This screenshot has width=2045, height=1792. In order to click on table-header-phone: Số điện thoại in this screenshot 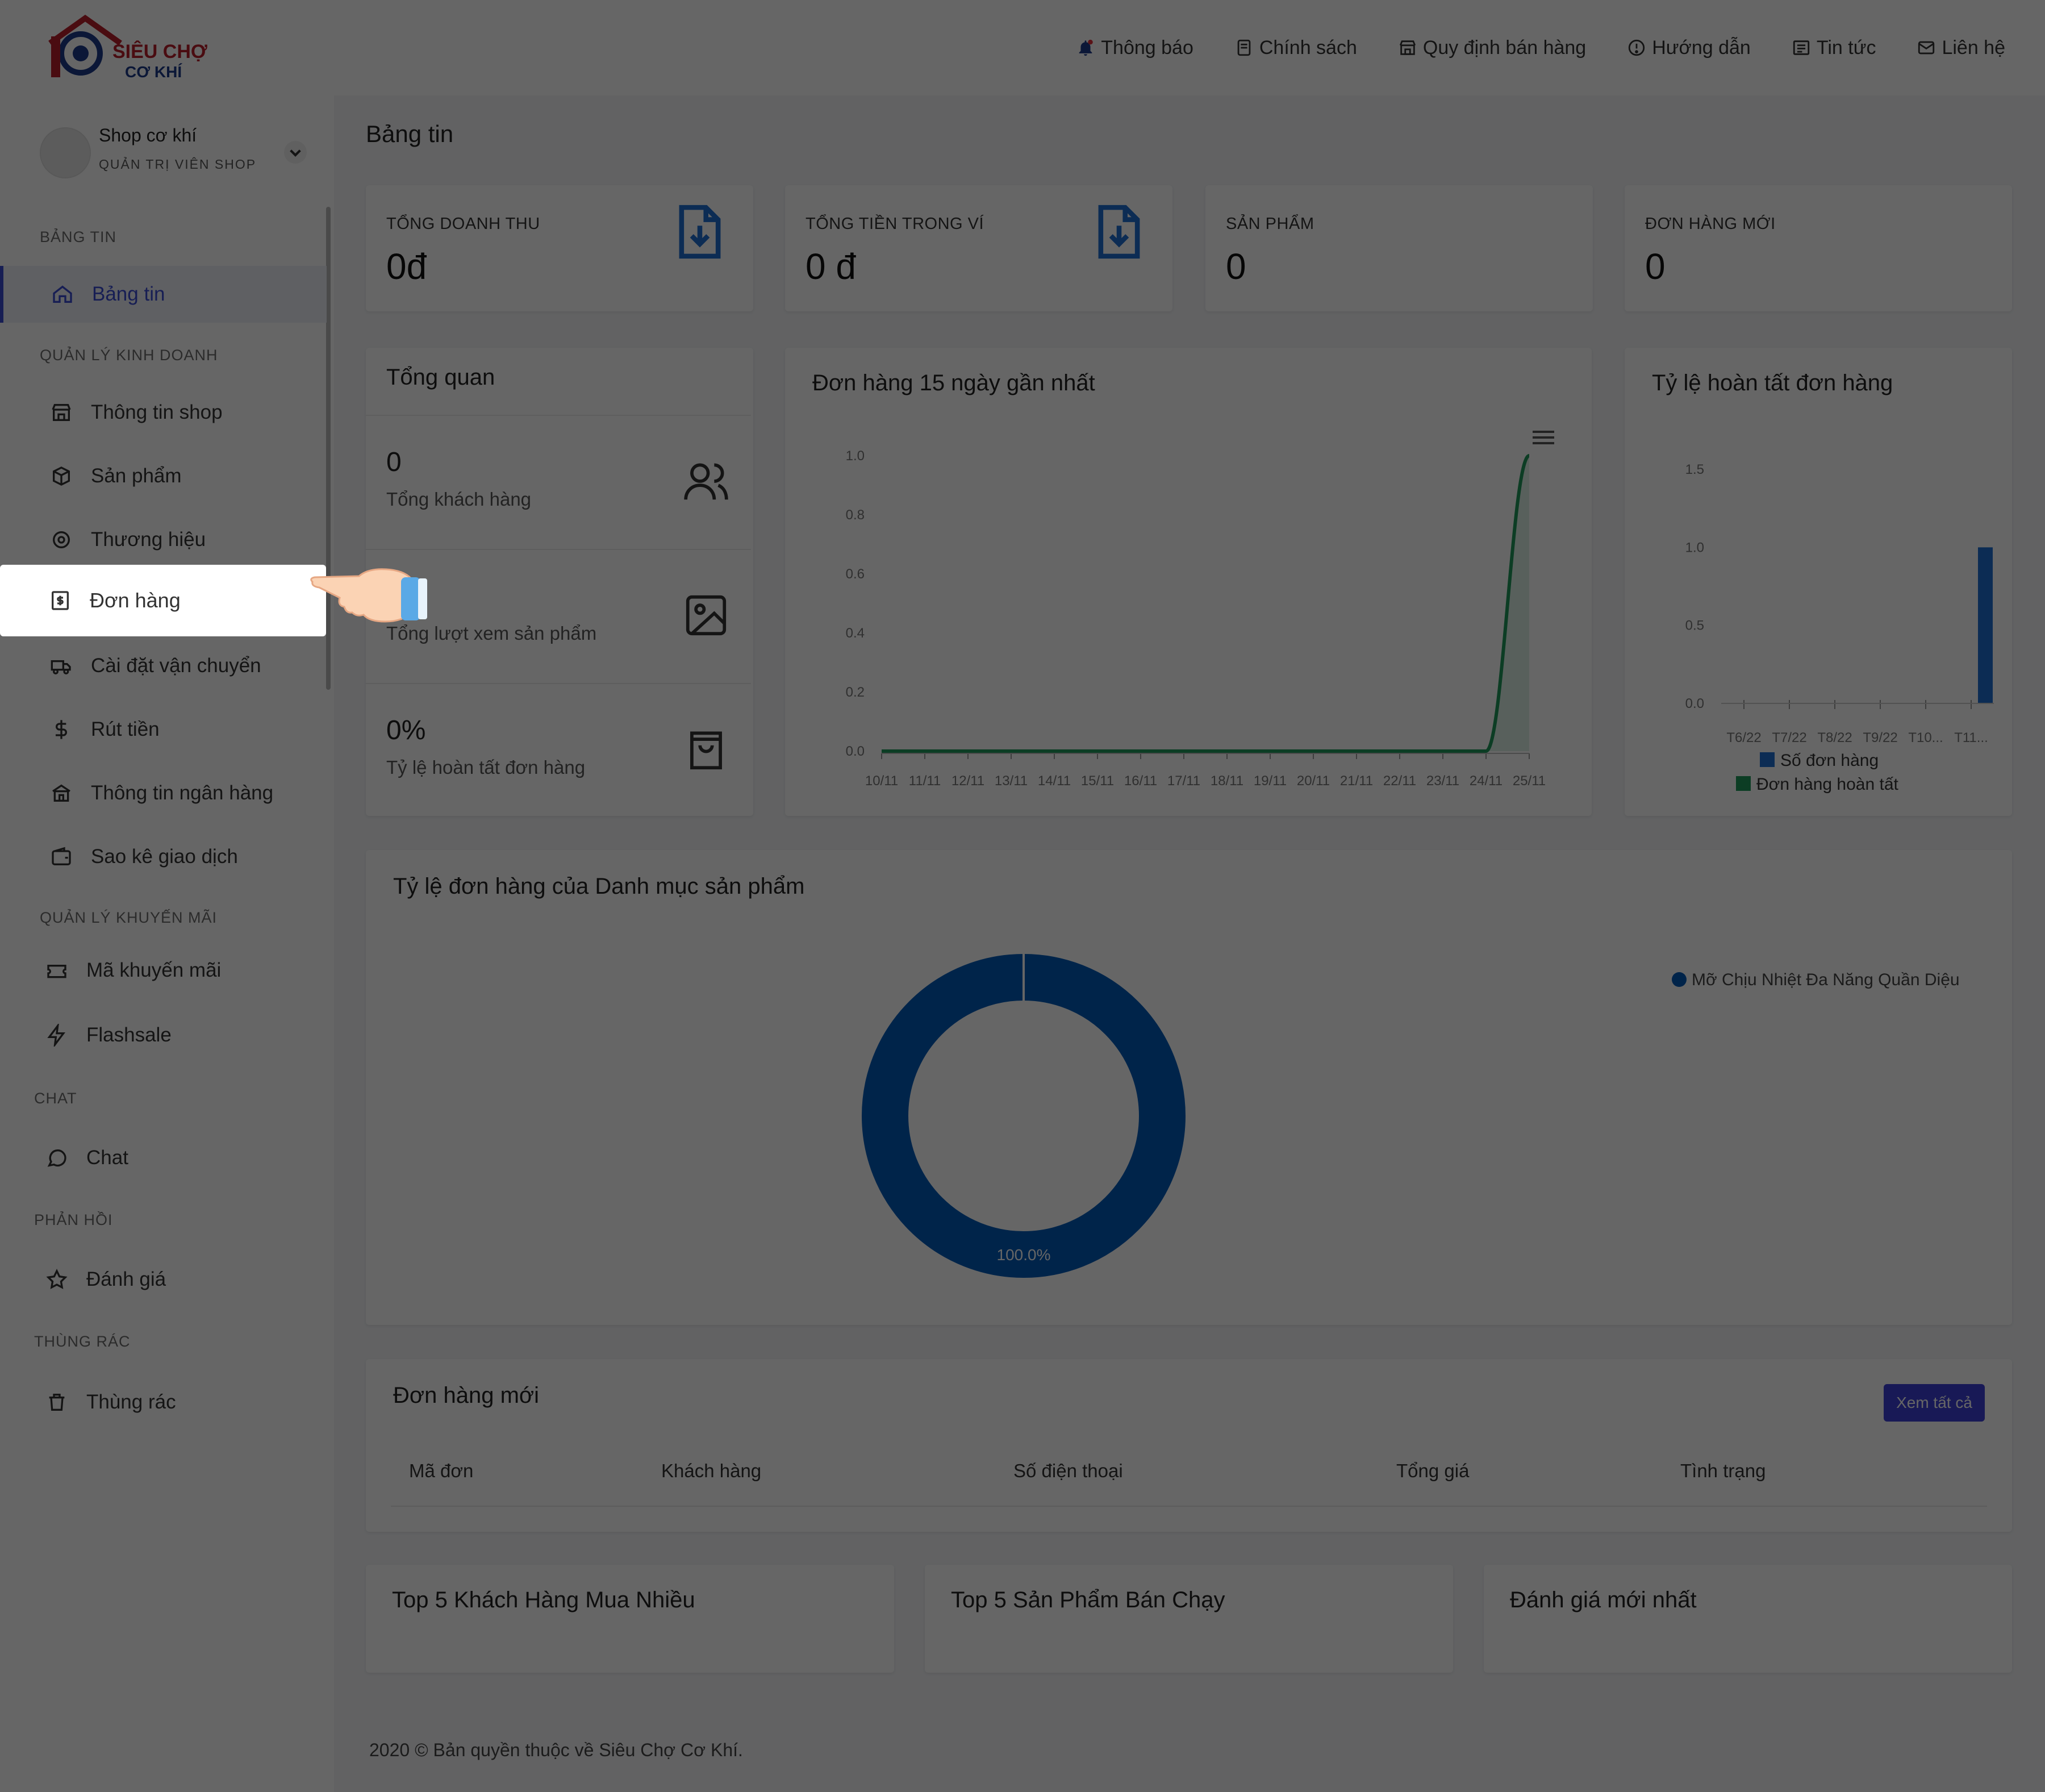, I will do `click(1068, 1471)`.